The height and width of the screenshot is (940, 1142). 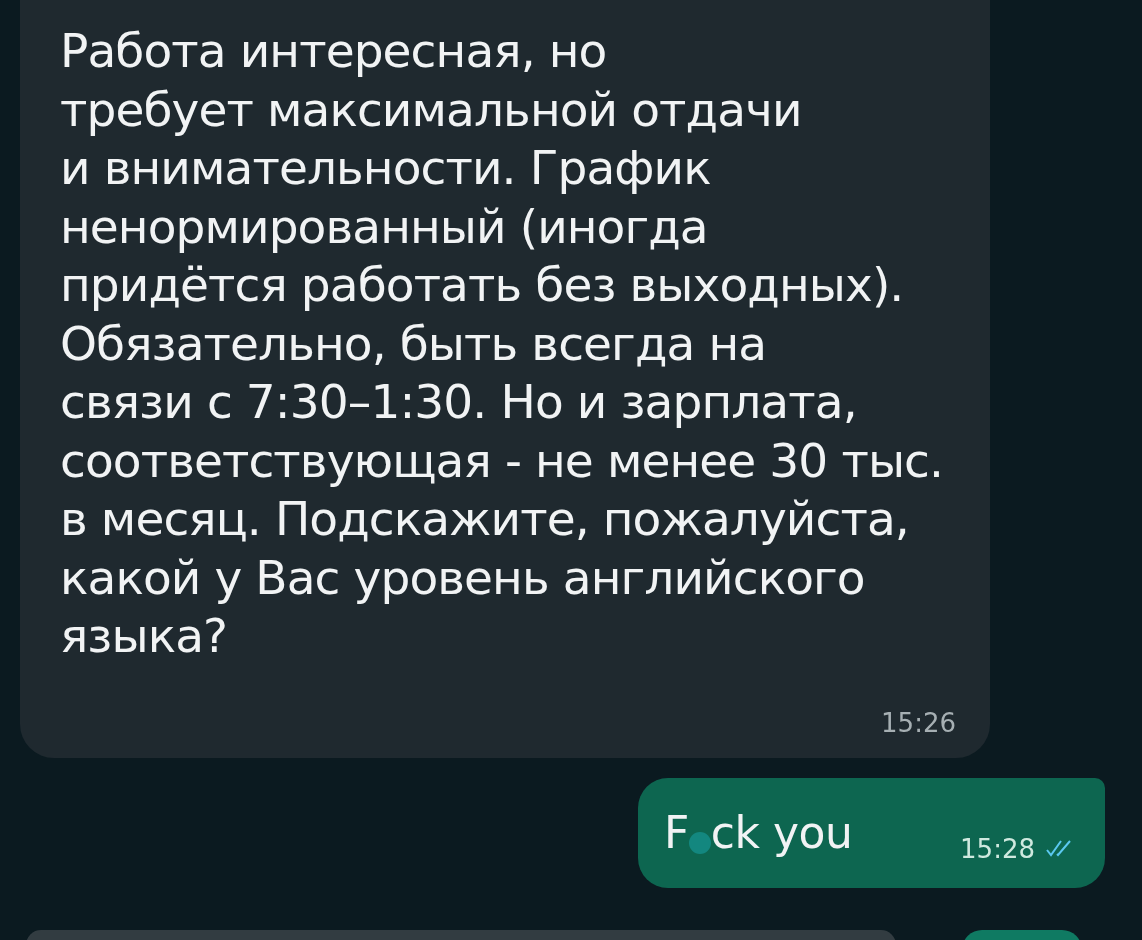 What do you see at coordinates (758, 832) in the screenshot?
I see `message-text: F ck you` at bounding box center [758, 832].